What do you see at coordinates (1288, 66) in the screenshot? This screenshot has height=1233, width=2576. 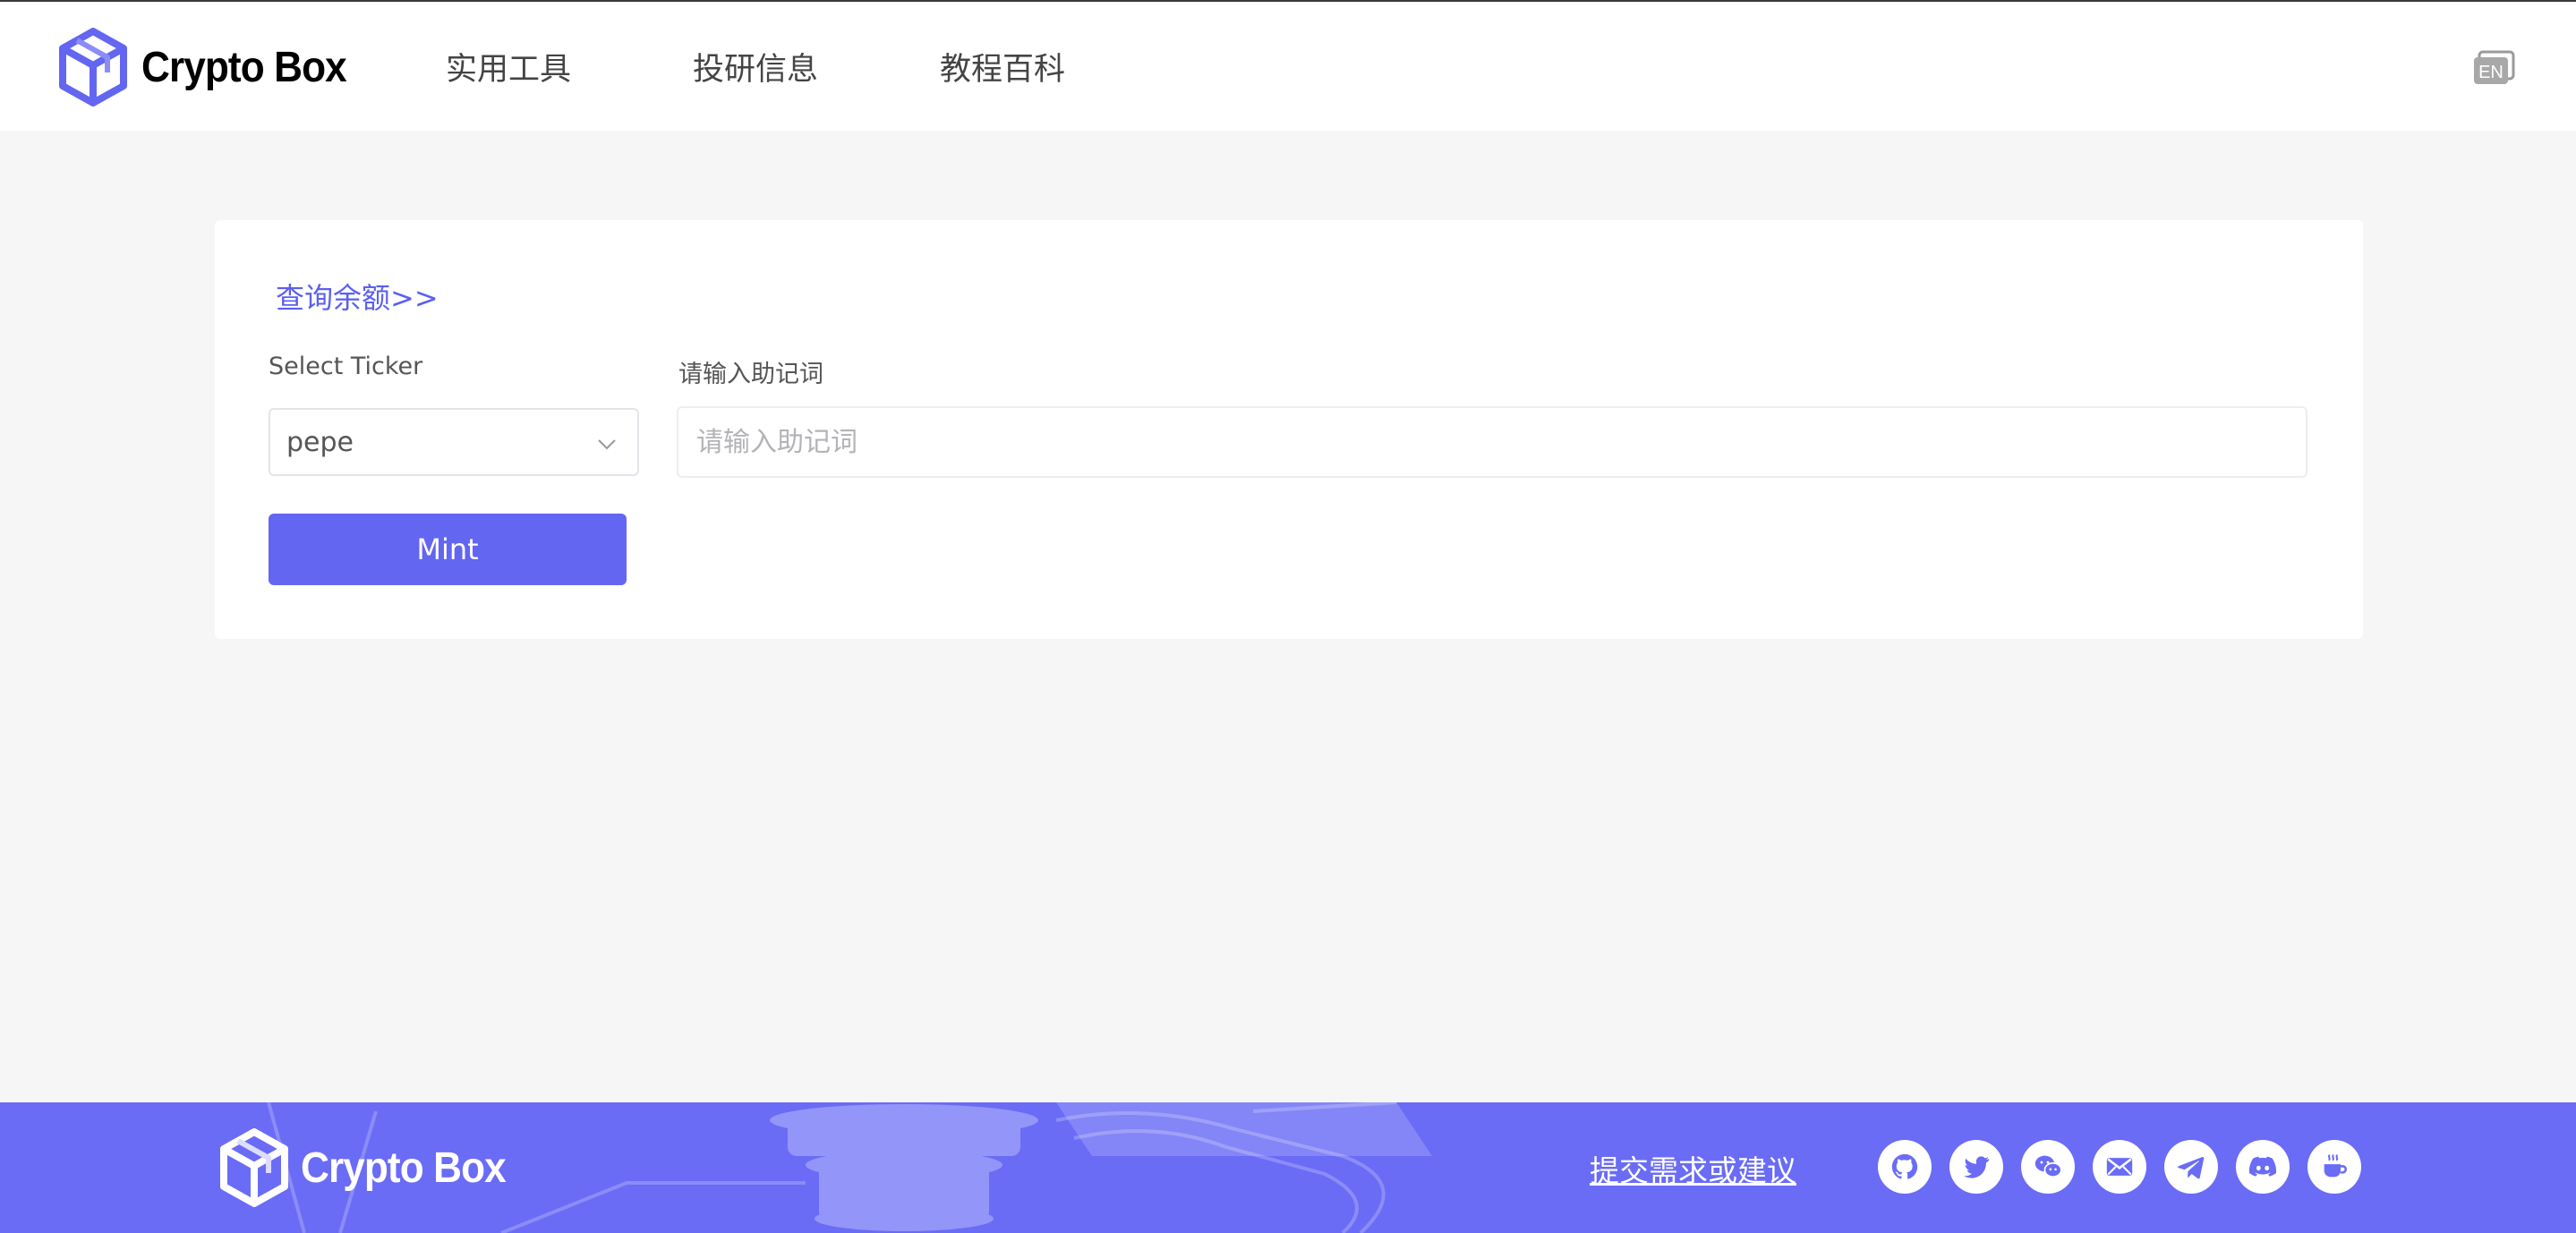 I see `top-header: Crypto Box 实用工具 投研信息 教程百科 EN` at bounding box center [1288, 66].